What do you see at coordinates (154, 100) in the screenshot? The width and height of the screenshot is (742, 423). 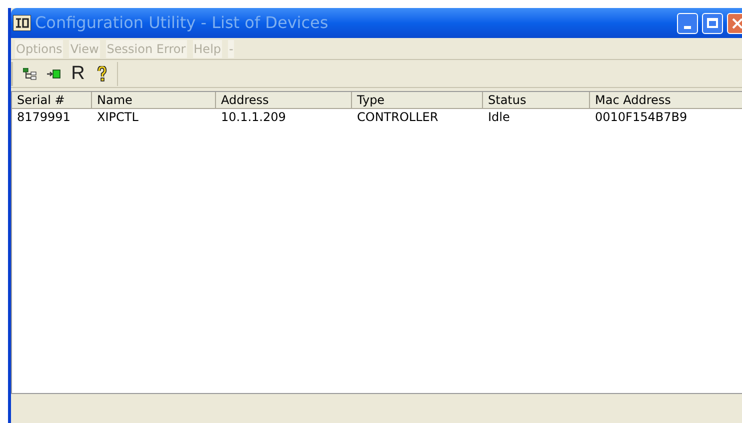 I see `column-header: Name` at bounding box center [154, 100].